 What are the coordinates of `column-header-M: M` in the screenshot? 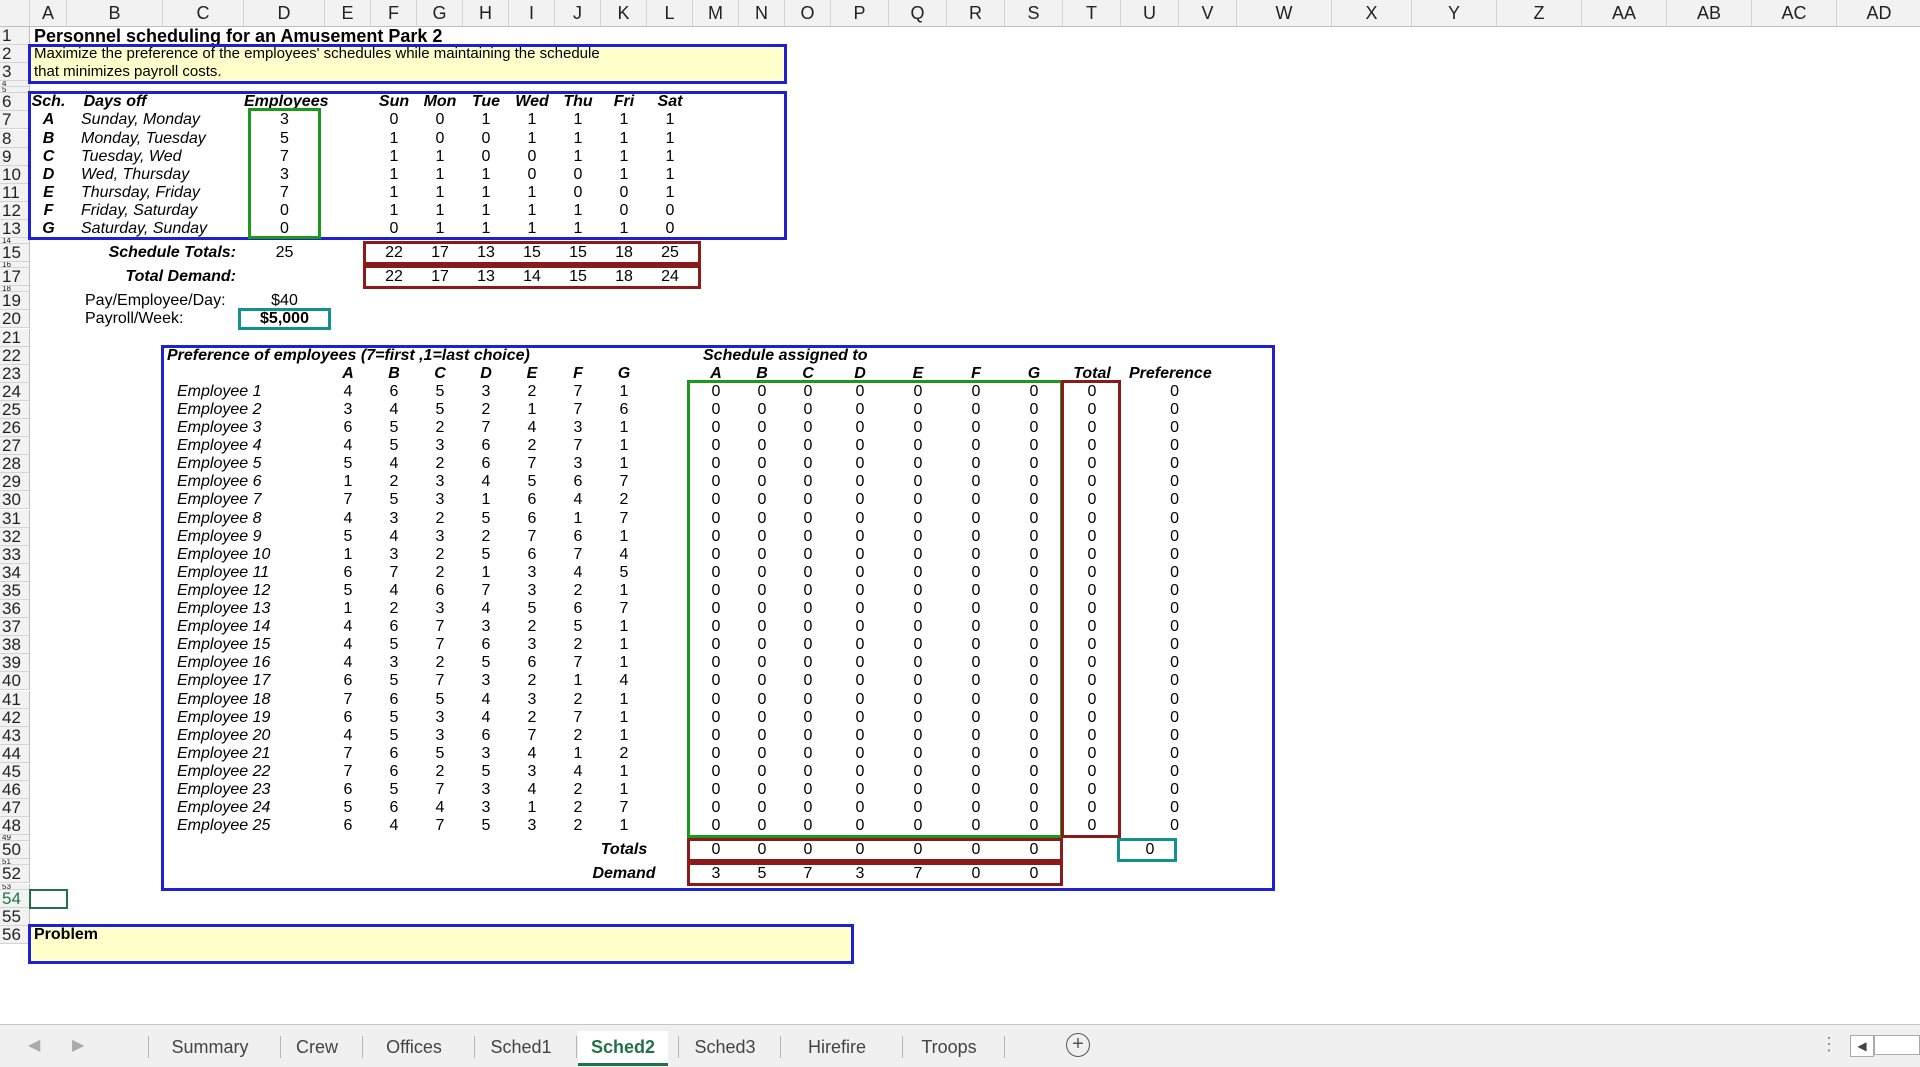 It's located at (716, 13).